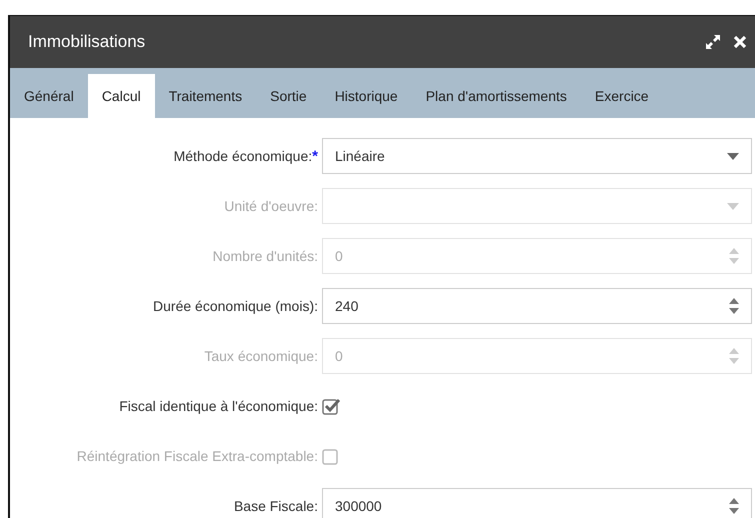 The width and height of the screenshot is (755, 518). What do you see at coordinates (740, 42) in the screenshot?
I see `close-icon` at bounding box center [740, 42].